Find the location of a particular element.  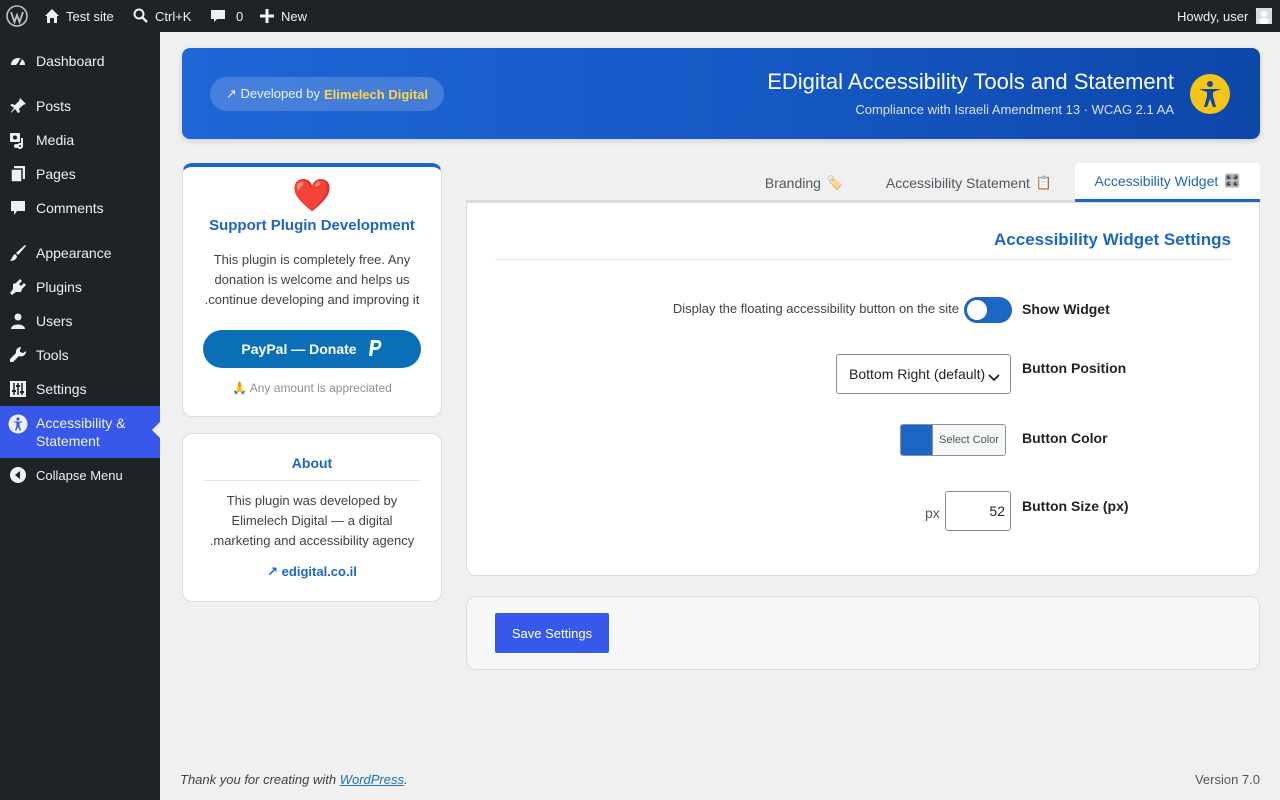

sidebar-item-label: Appearance is located at coordinates (74, 253).